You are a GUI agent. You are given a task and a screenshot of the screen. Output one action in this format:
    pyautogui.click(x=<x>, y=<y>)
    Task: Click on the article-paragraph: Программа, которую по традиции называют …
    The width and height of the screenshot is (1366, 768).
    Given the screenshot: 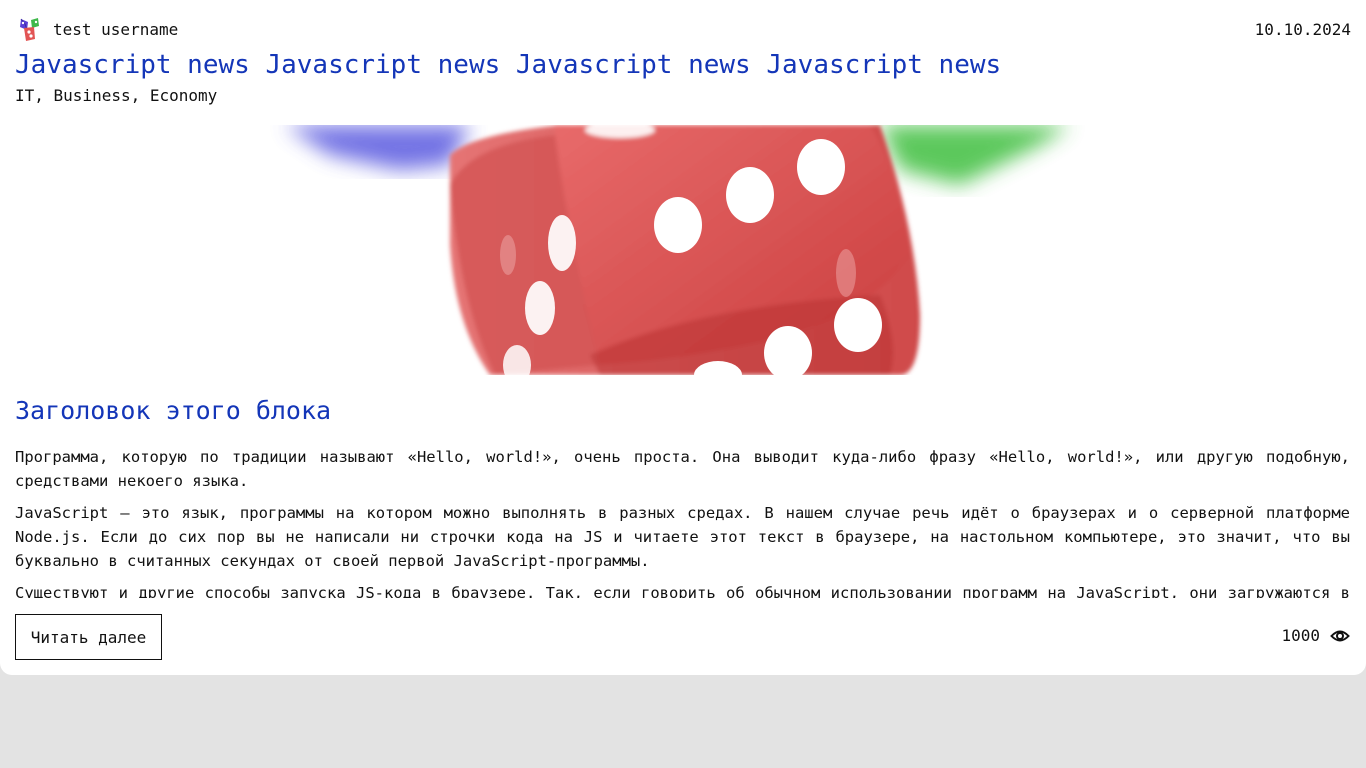 What is the action you would take?
    pyautogui.click(x=682, y=469)
    